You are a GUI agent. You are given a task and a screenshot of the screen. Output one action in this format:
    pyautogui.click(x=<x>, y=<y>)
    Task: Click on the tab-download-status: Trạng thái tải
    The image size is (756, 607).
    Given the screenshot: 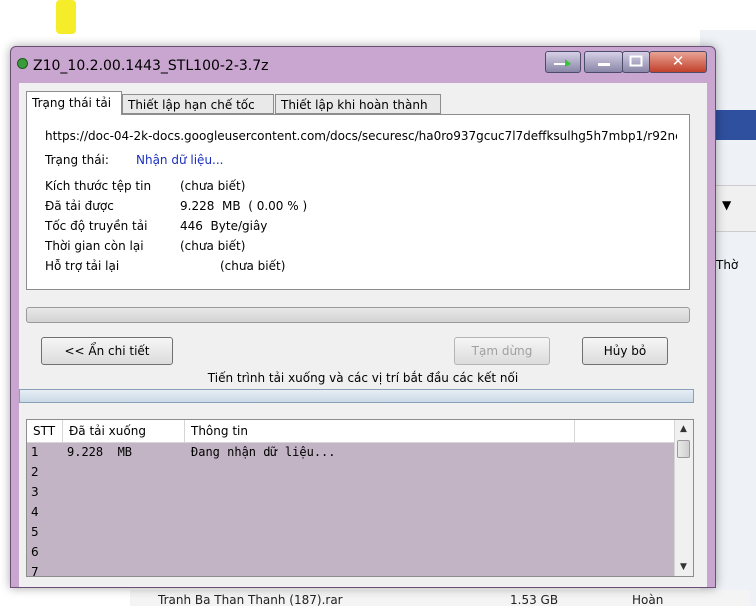 What is the action you would take?
    pyautogui.click(x=74, y=103)
    